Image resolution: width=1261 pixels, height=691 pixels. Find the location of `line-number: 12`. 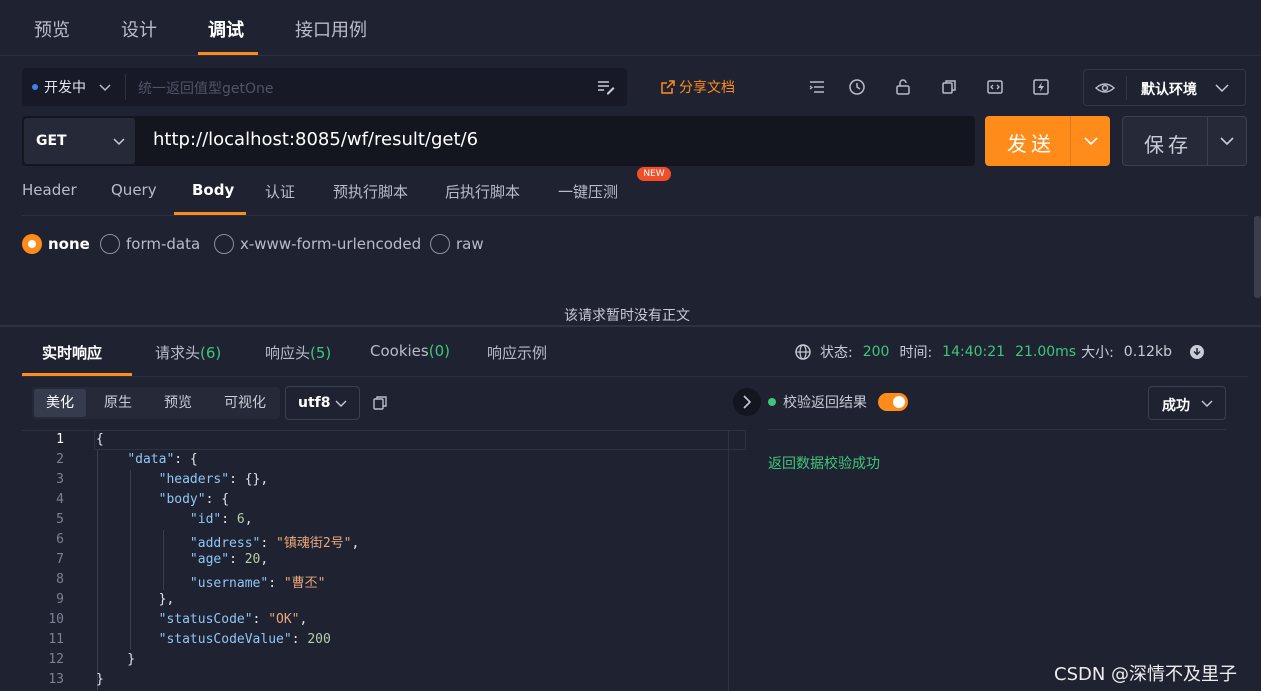

line-number: 12 is located at coordinates (56, 659).